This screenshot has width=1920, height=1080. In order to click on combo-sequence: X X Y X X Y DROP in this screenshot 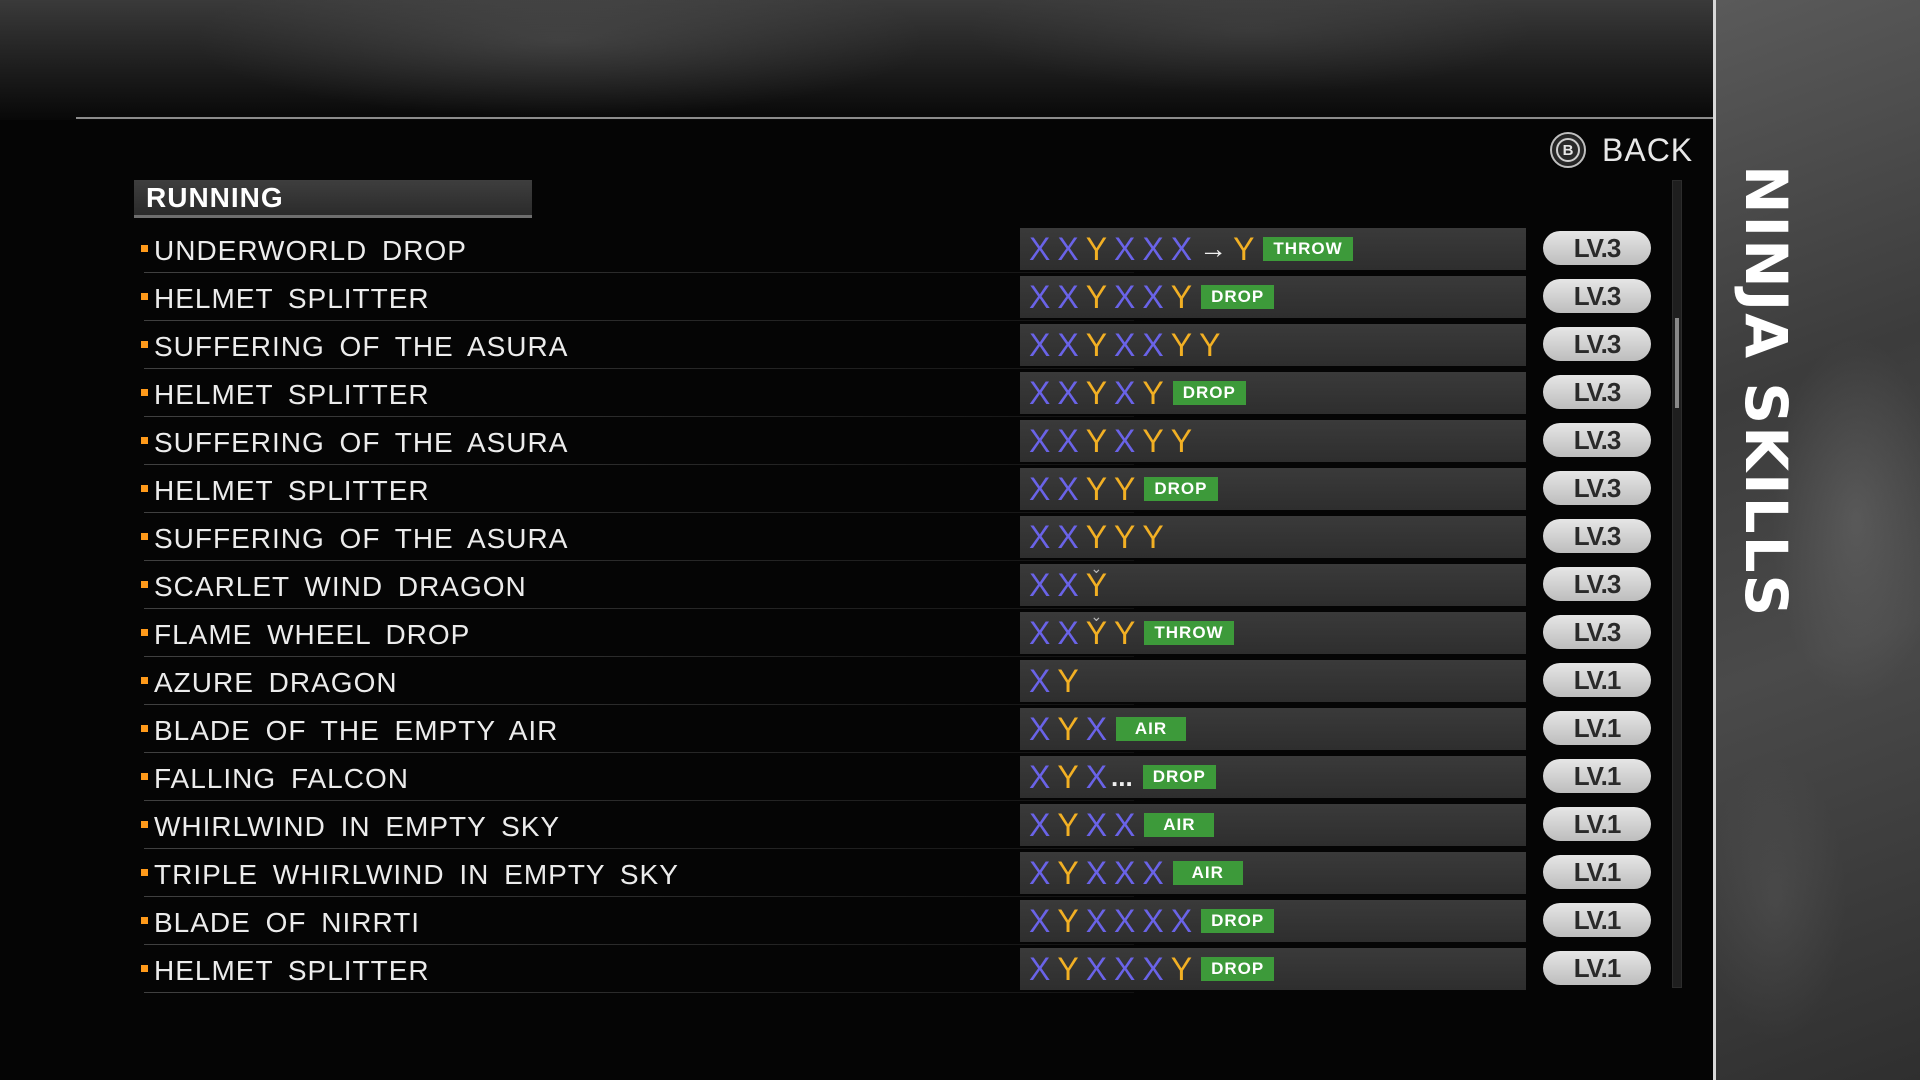, I will do `click(1273, 297)`.